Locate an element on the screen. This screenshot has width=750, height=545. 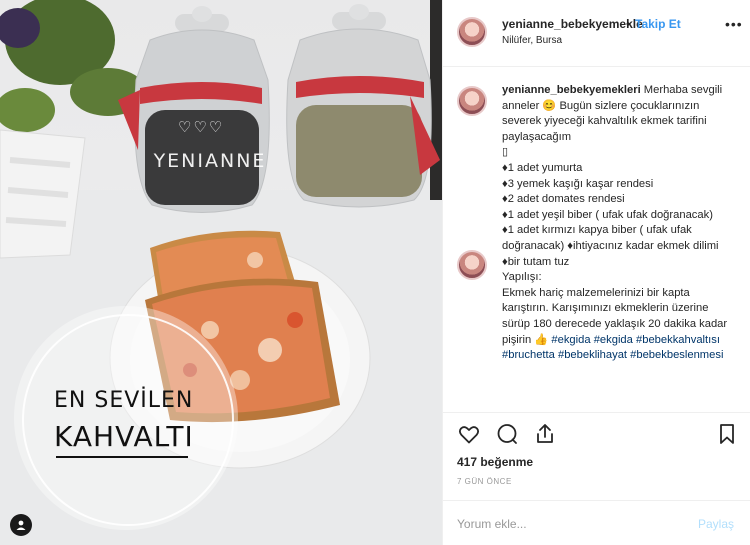
hashtag-link: #bebekbeslenmesi is located at coordinates (676, 355).